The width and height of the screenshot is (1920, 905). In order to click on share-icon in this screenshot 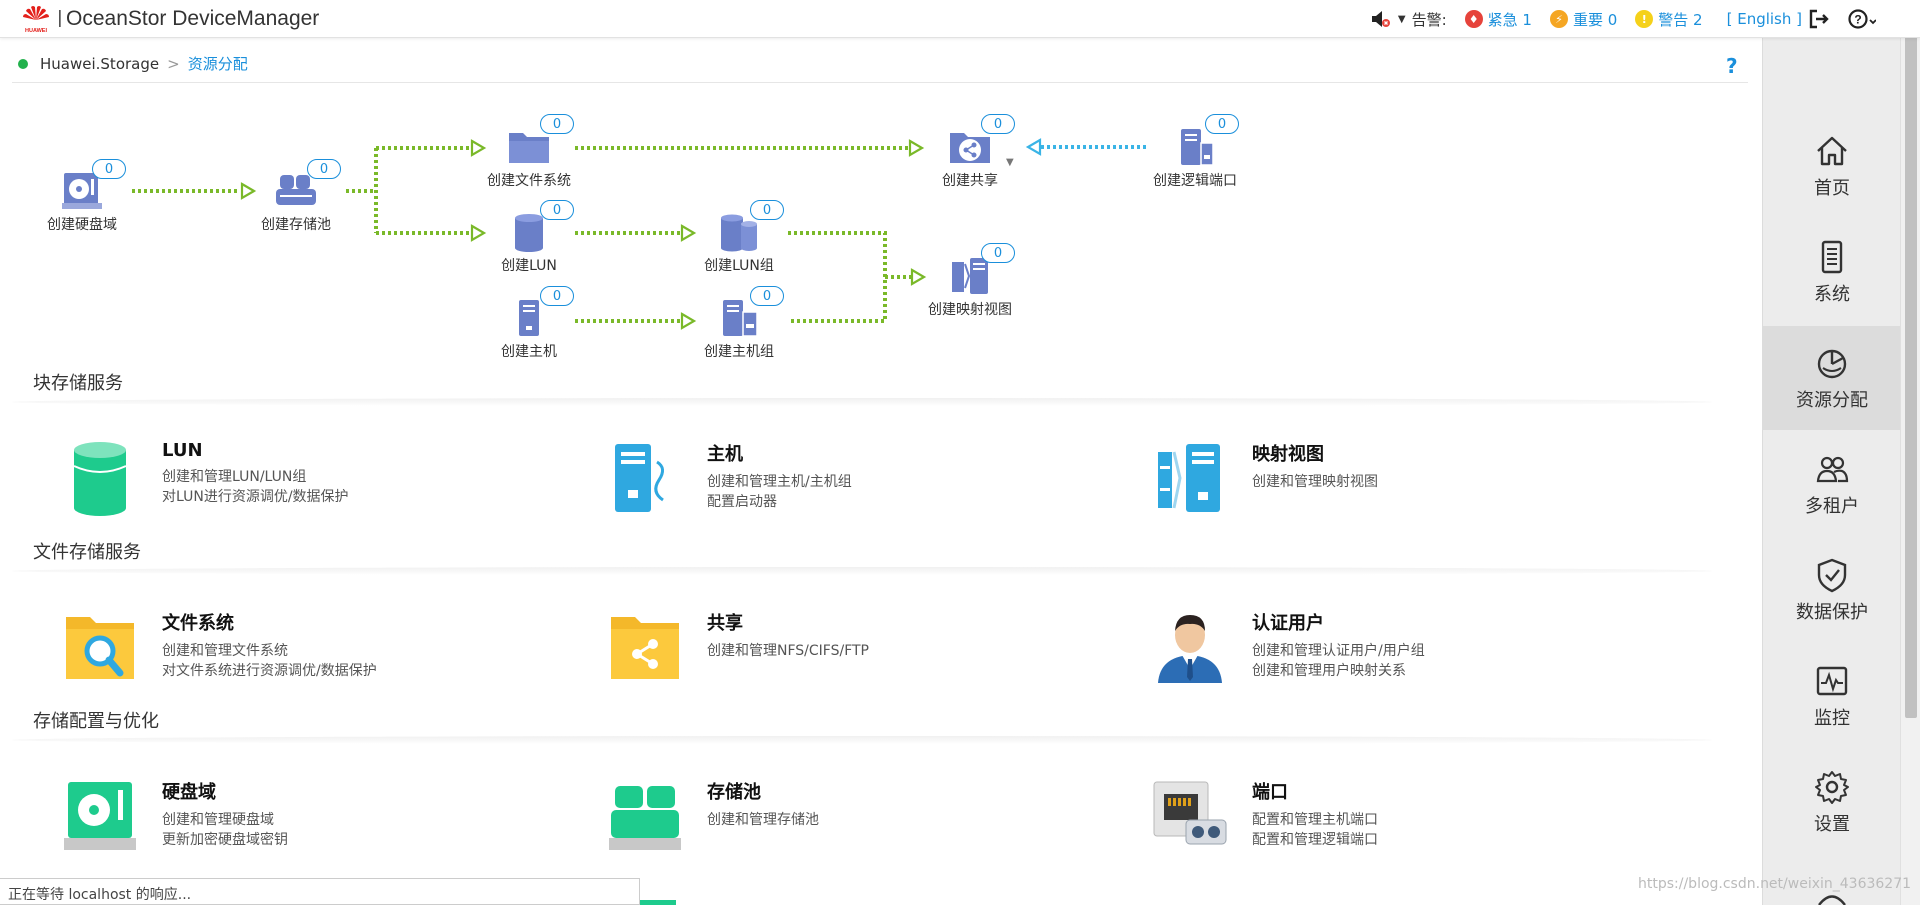, I will do `click(645, 648)`.